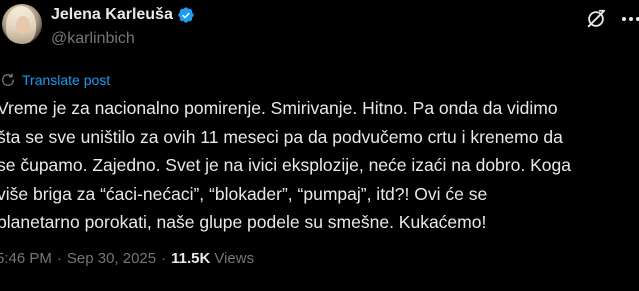 This screenshot has width=639, height=291. Describe the element at coordinates (26, 258) in the screenshot. I see `post-time: 5:46 PM` at that location.